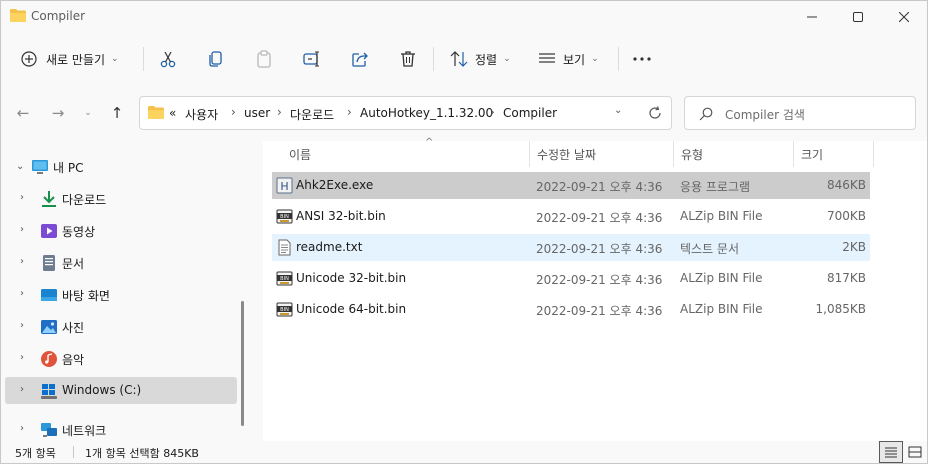  What do you see at coordinates (172, 113) in the screenshot?
I see `breadcrumb-overflow: «` at bounding box center [172, 113].